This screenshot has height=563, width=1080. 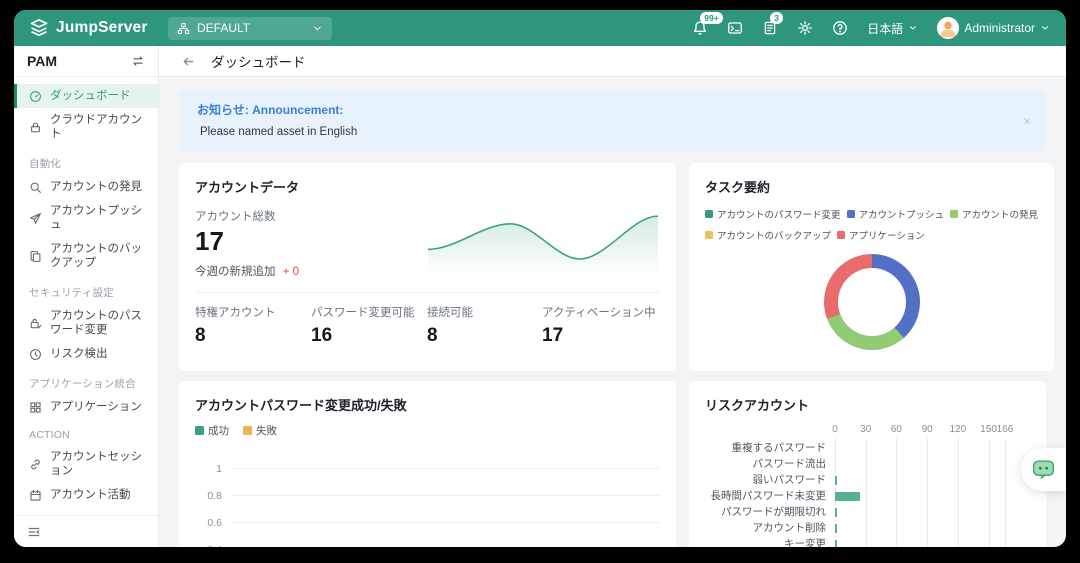 What do you see at coordinates (218, 431) in the screenshot?
I see `legend-label: 成功` at bounding box center [218, 431].